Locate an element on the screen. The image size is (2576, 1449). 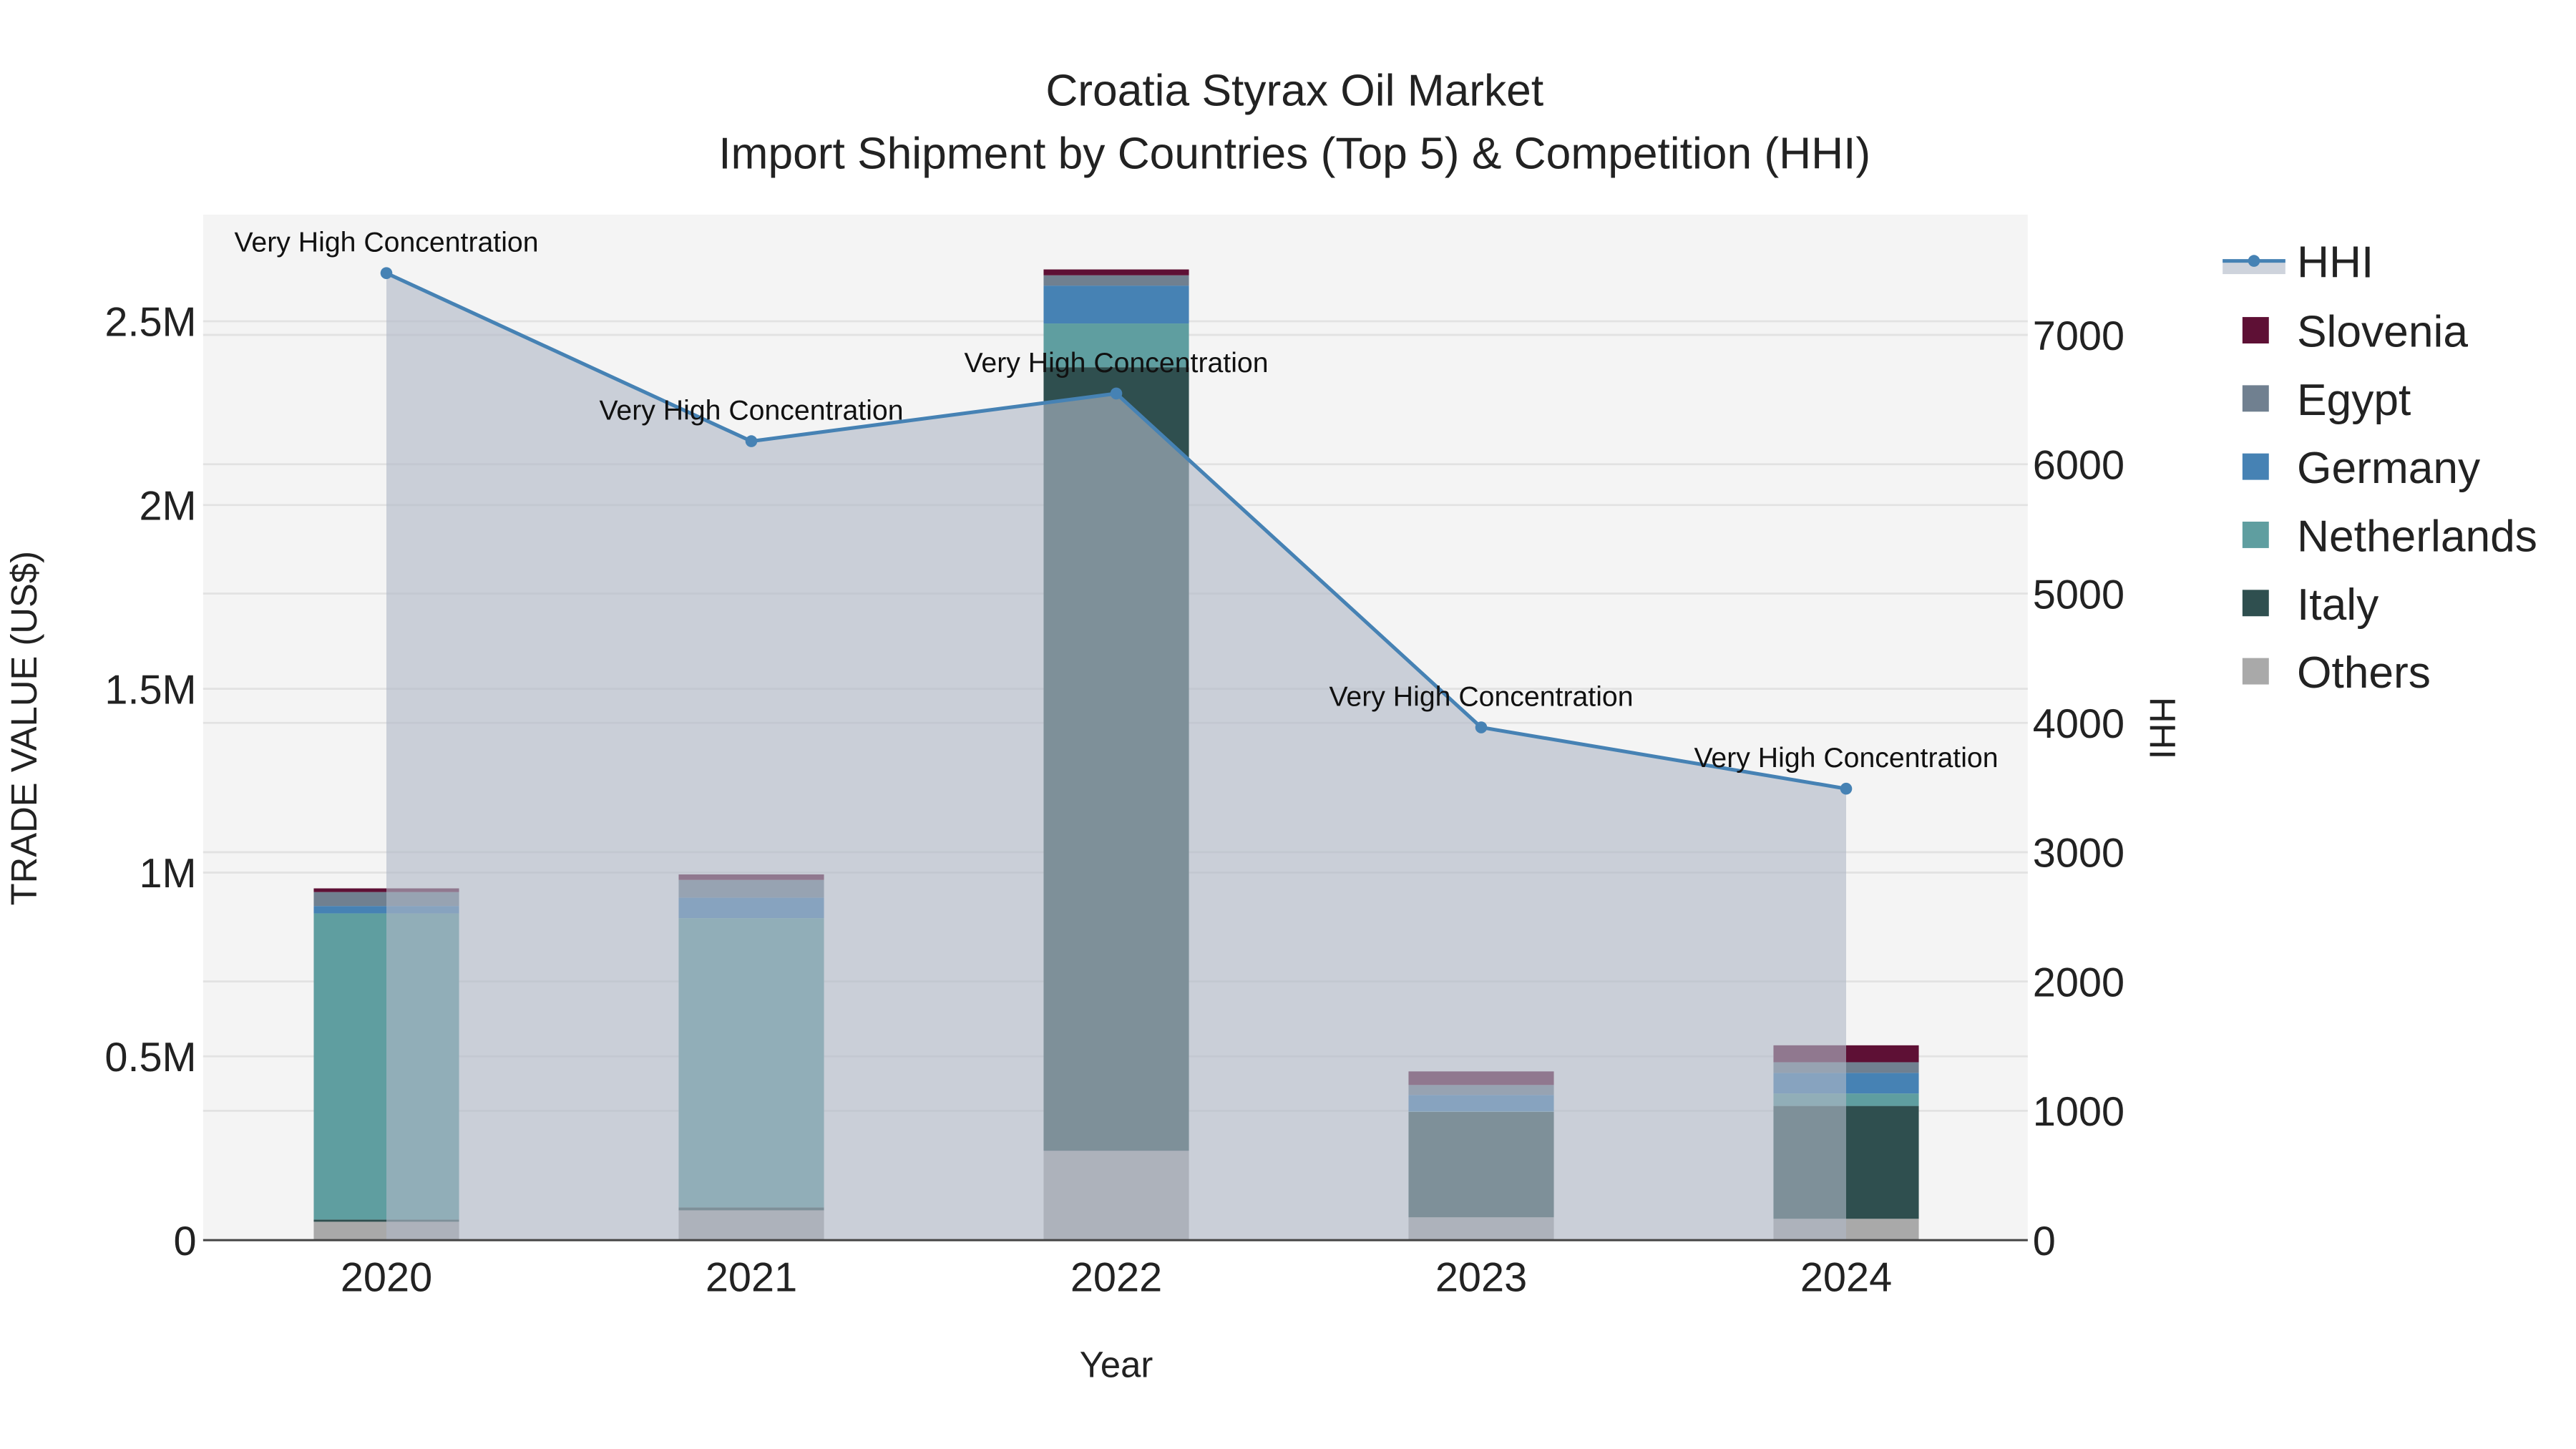
y2-tick-label: 7000 is located at coordinates (2078, 336).